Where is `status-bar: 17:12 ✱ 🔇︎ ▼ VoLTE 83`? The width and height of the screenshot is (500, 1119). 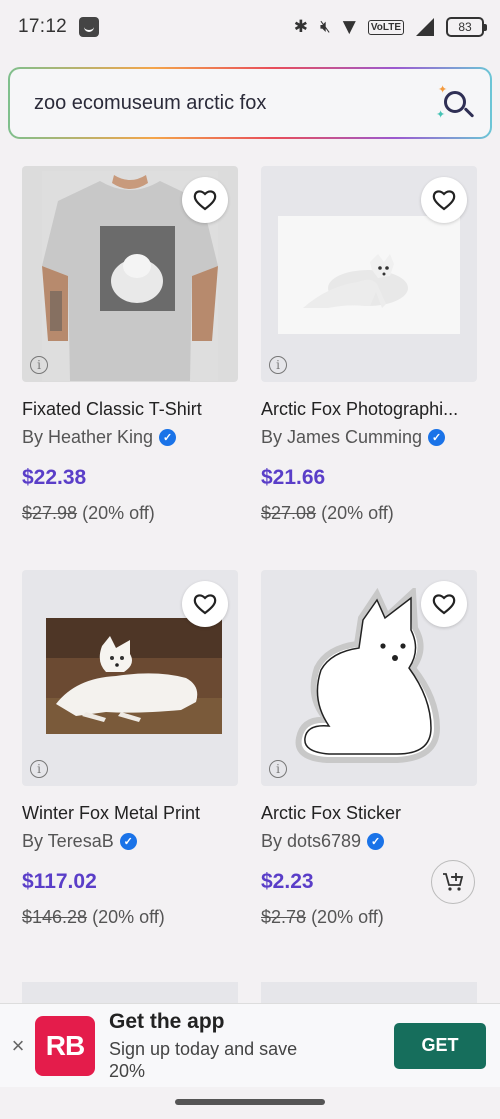 status-bar: 17:12 ✱ 🔇︎ ▼ VoLTE 83 is located at coordinates (250, 27).